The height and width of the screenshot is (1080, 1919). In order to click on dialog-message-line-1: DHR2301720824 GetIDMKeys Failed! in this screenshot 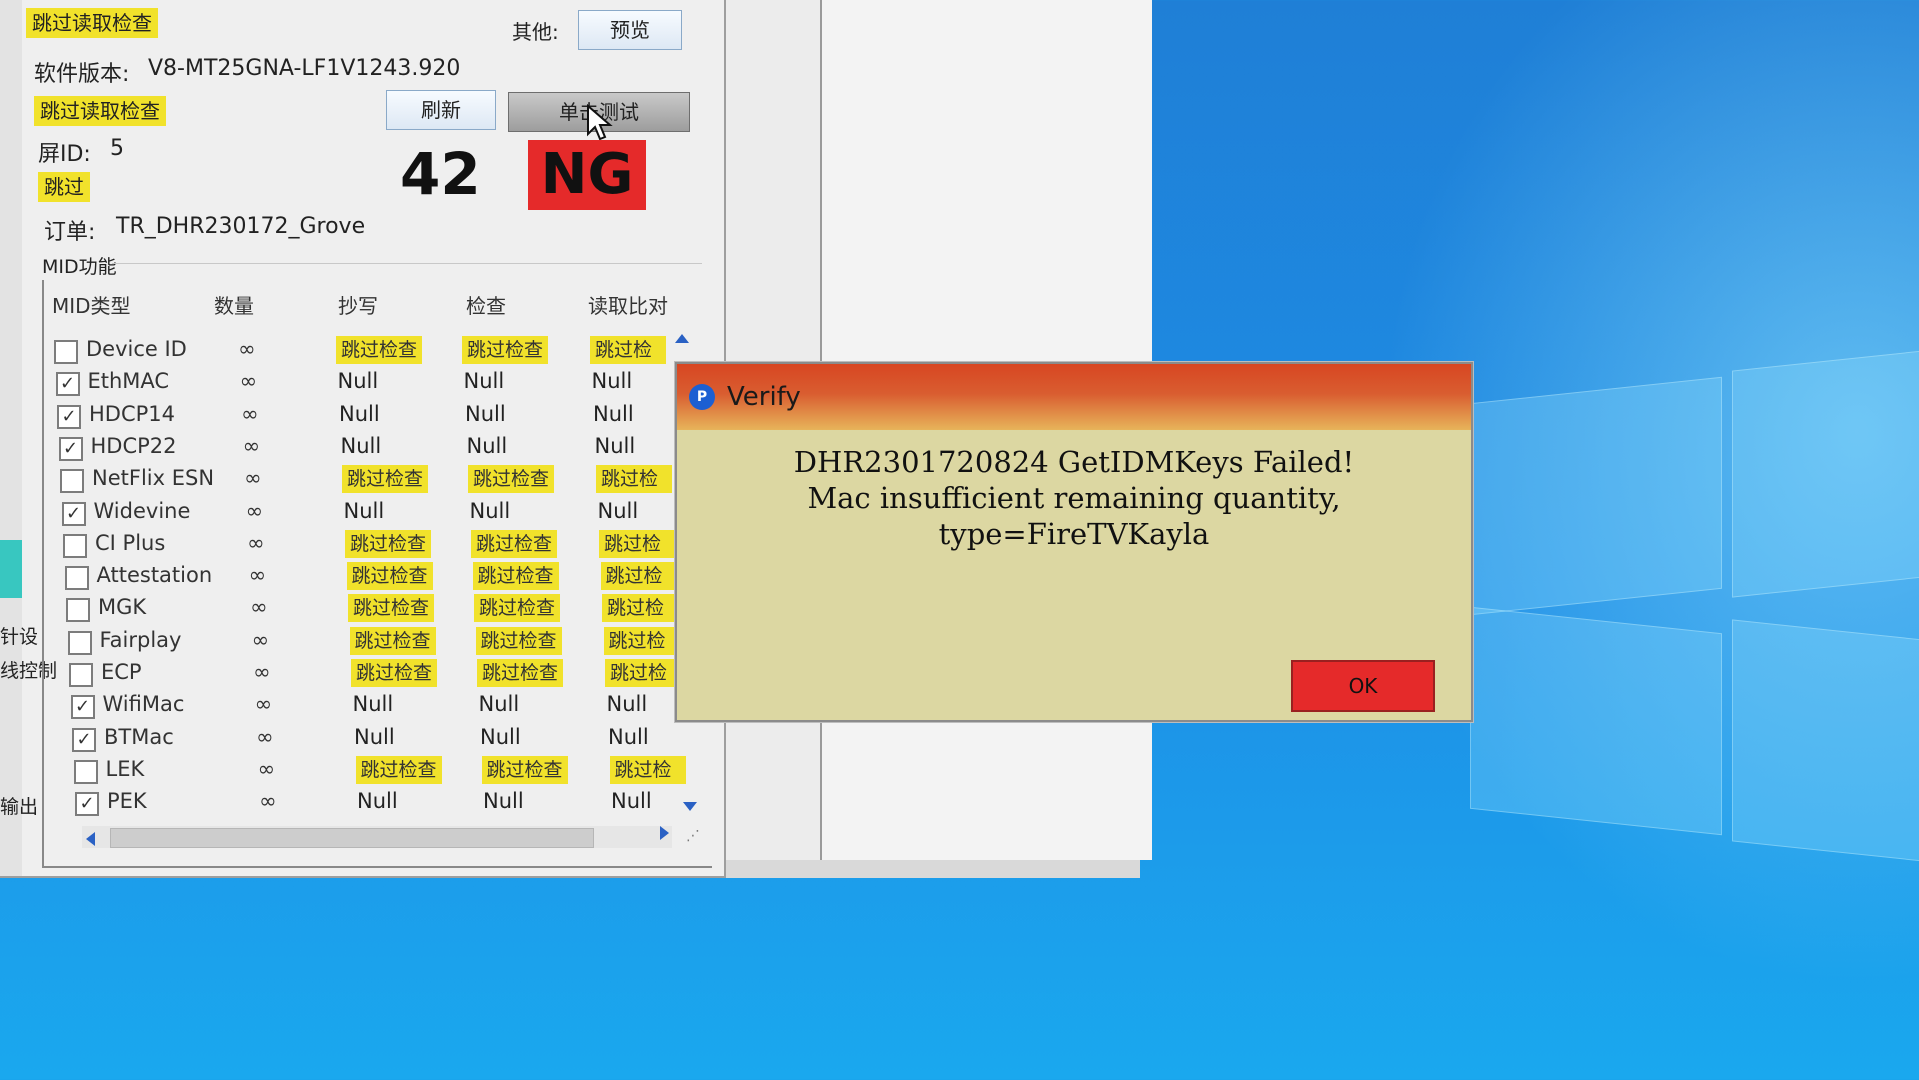, I will do `click(1074, 462)`.